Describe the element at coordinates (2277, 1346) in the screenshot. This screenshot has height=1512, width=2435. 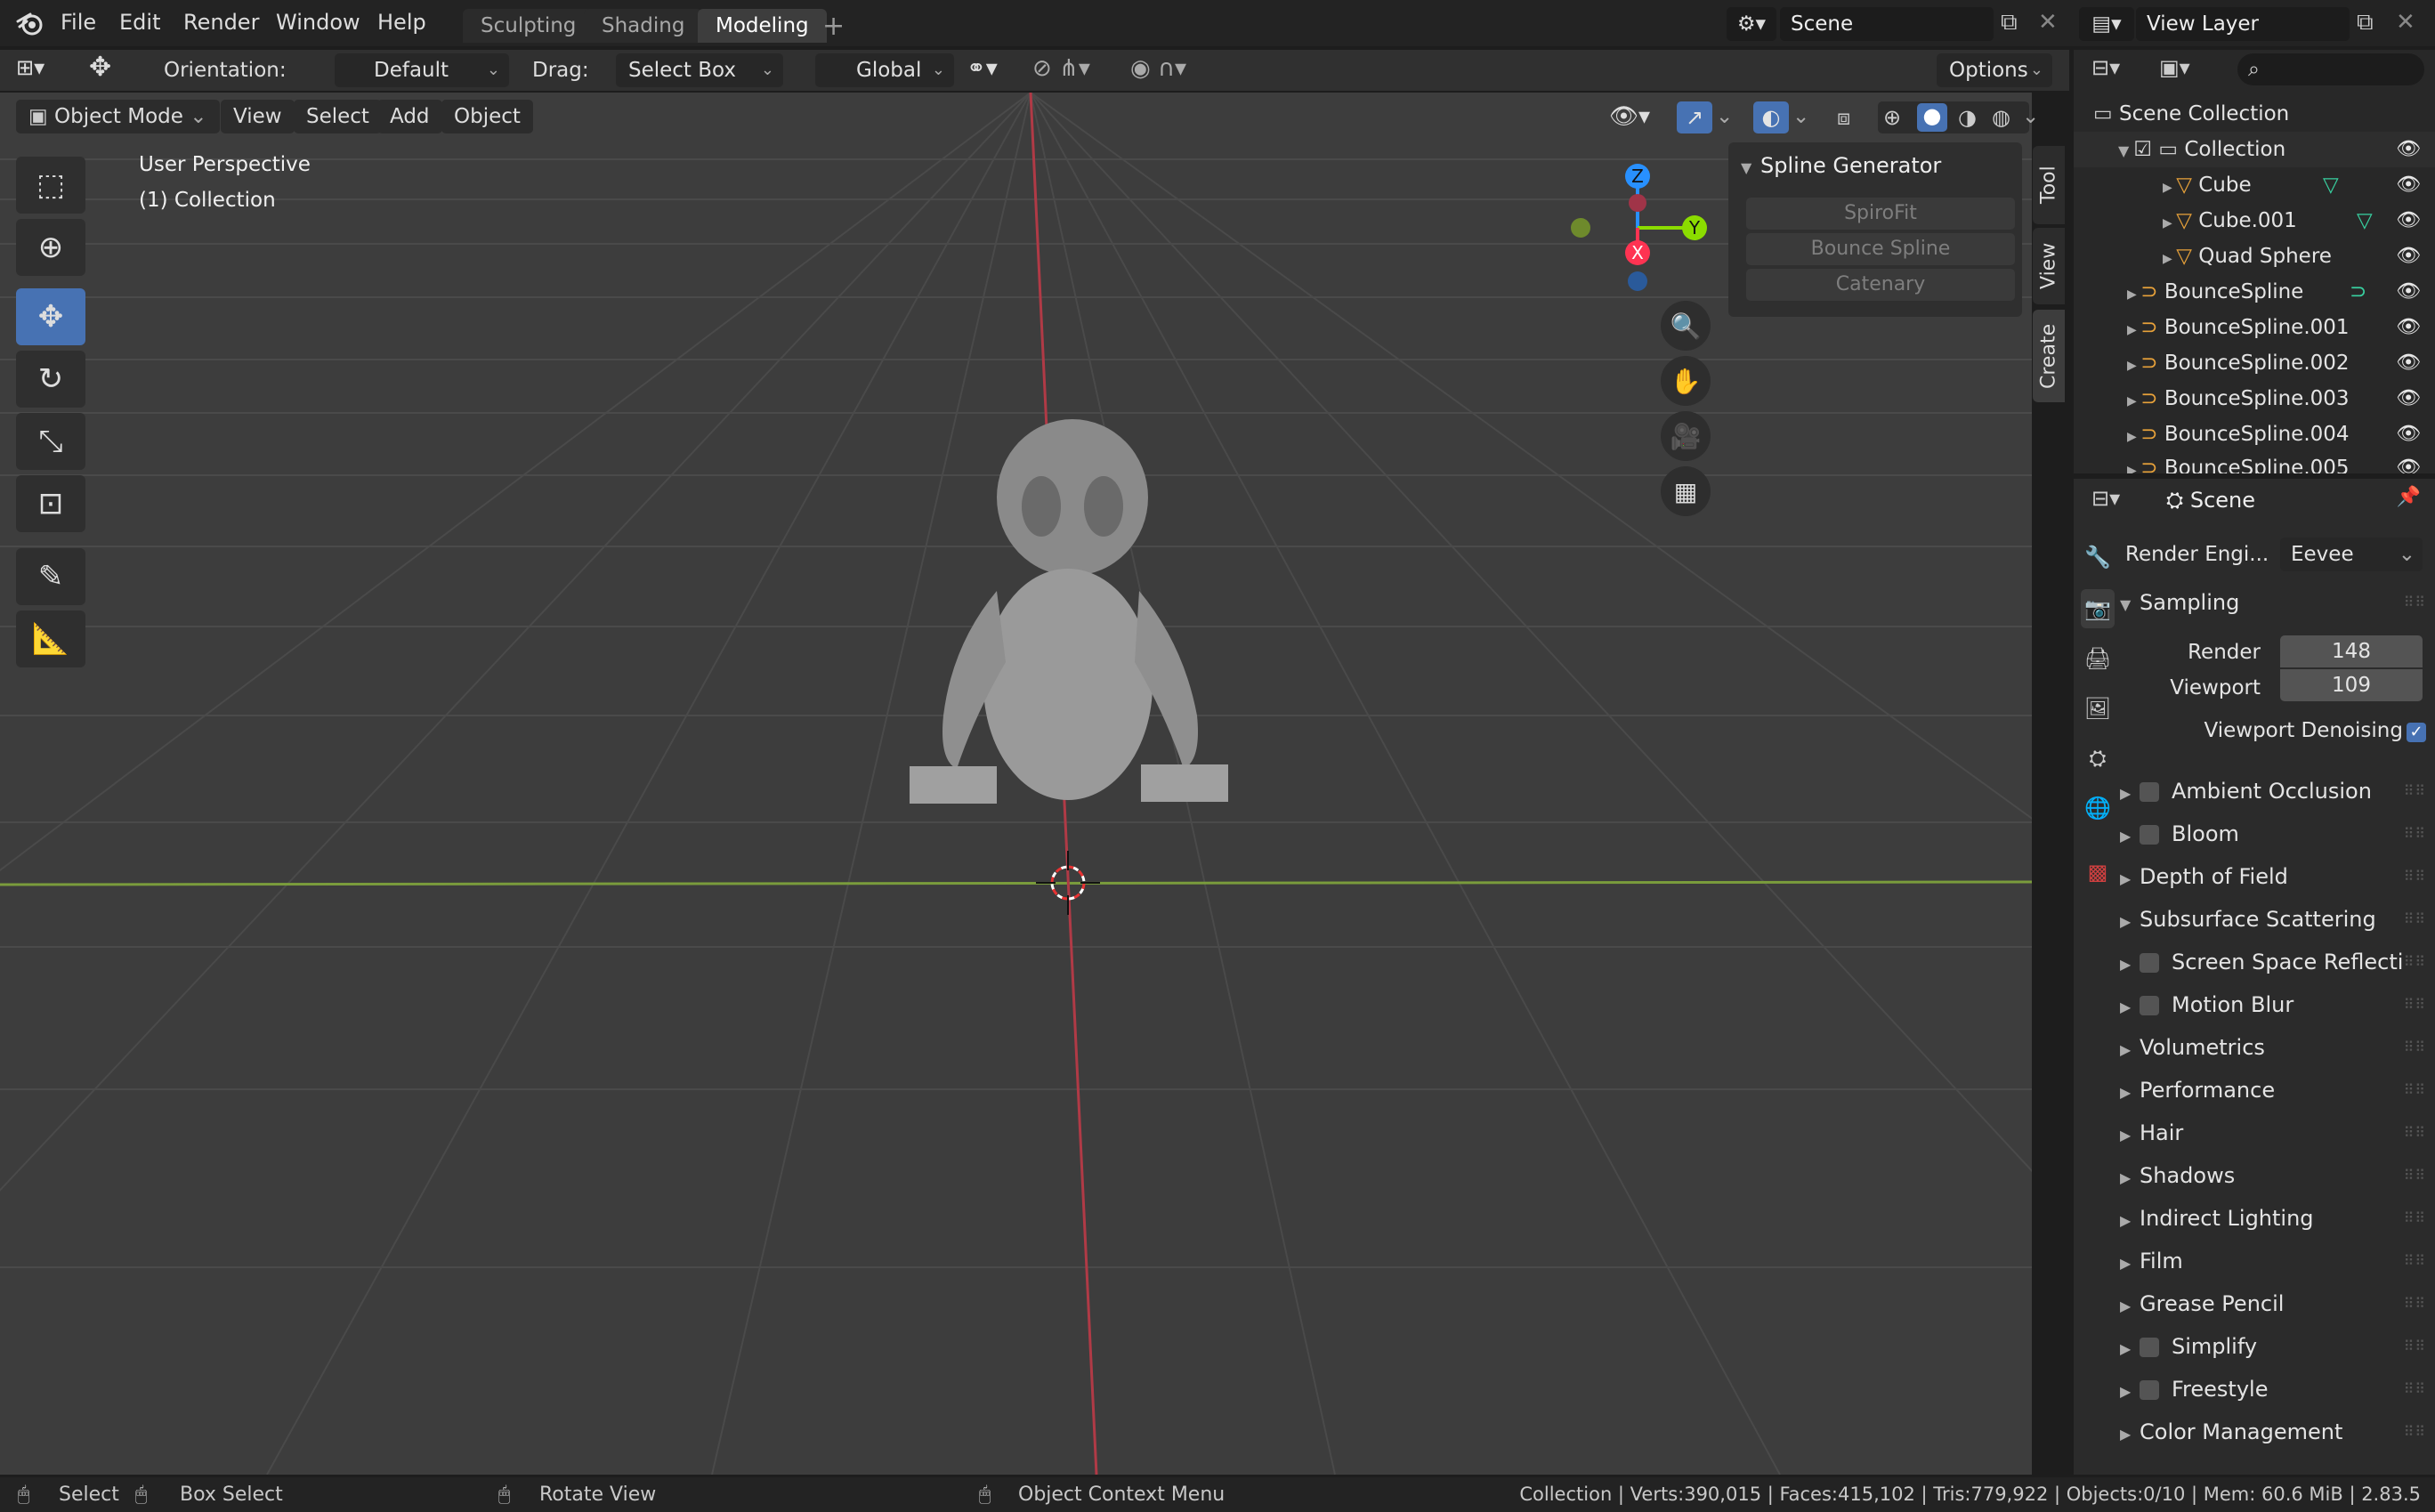
I see `panel-simplify: ▶ Simplify ⠿⠿` at that location.